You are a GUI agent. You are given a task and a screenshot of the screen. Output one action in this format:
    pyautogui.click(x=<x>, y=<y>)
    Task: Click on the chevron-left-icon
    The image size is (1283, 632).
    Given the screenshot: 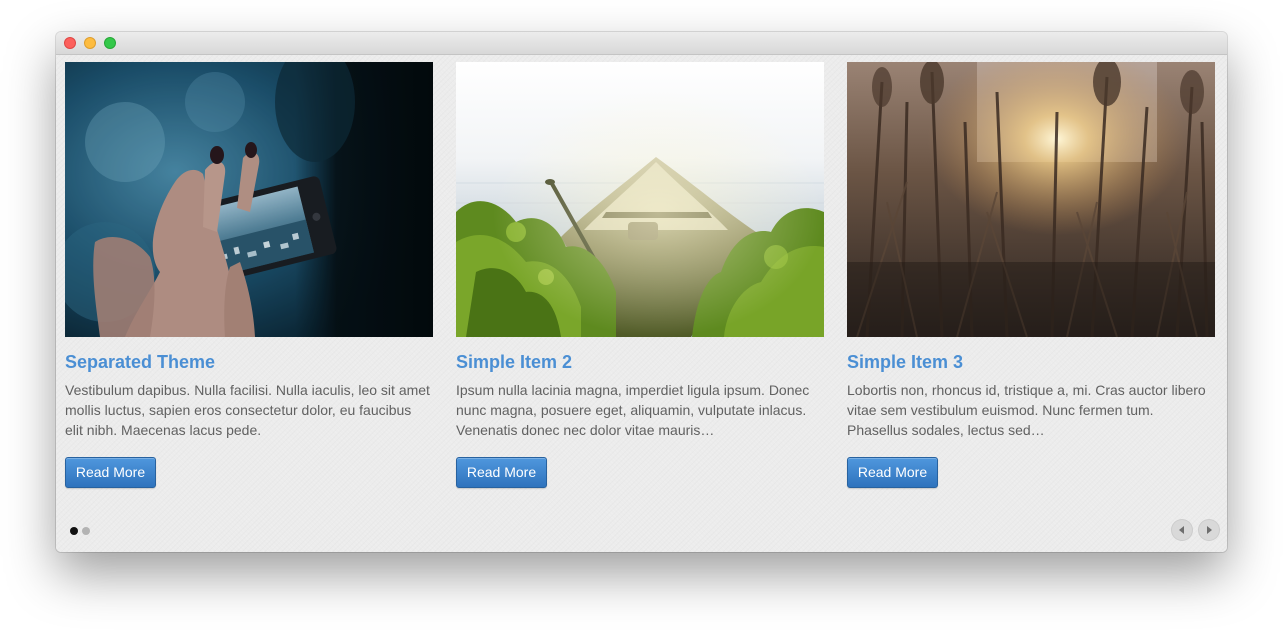 What is the action you would take?
    pyautogui.click(x=1181, y=530)
    